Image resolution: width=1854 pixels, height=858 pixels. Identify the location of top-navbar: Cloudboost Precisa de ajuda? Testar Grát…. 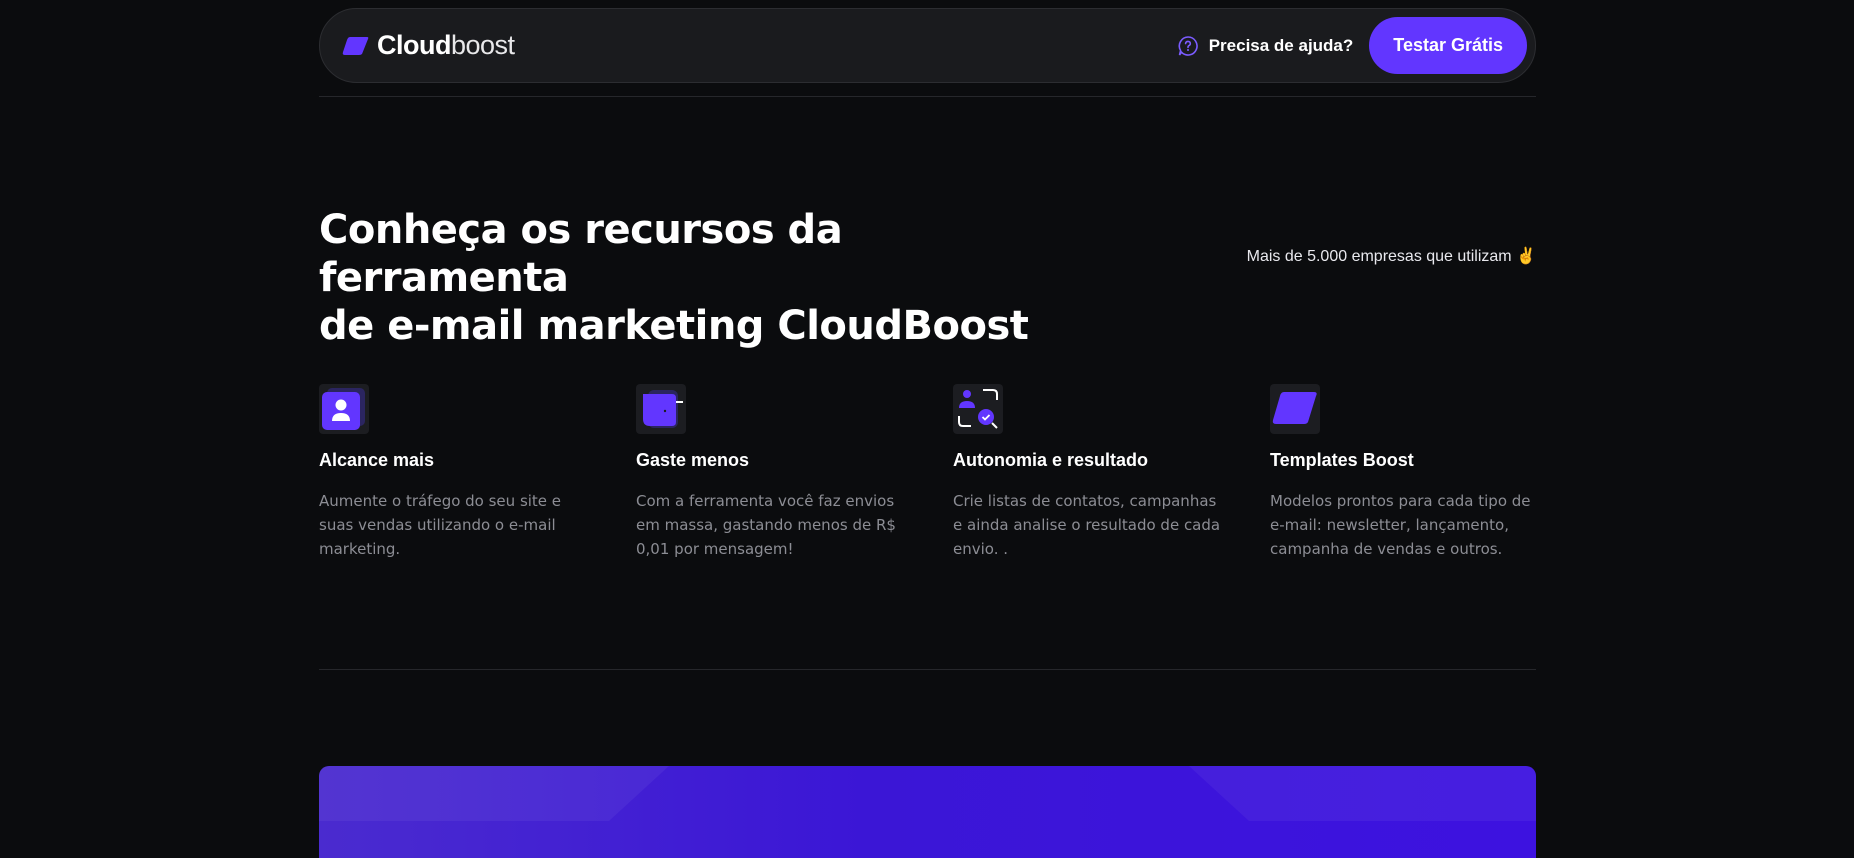
(927, 45).